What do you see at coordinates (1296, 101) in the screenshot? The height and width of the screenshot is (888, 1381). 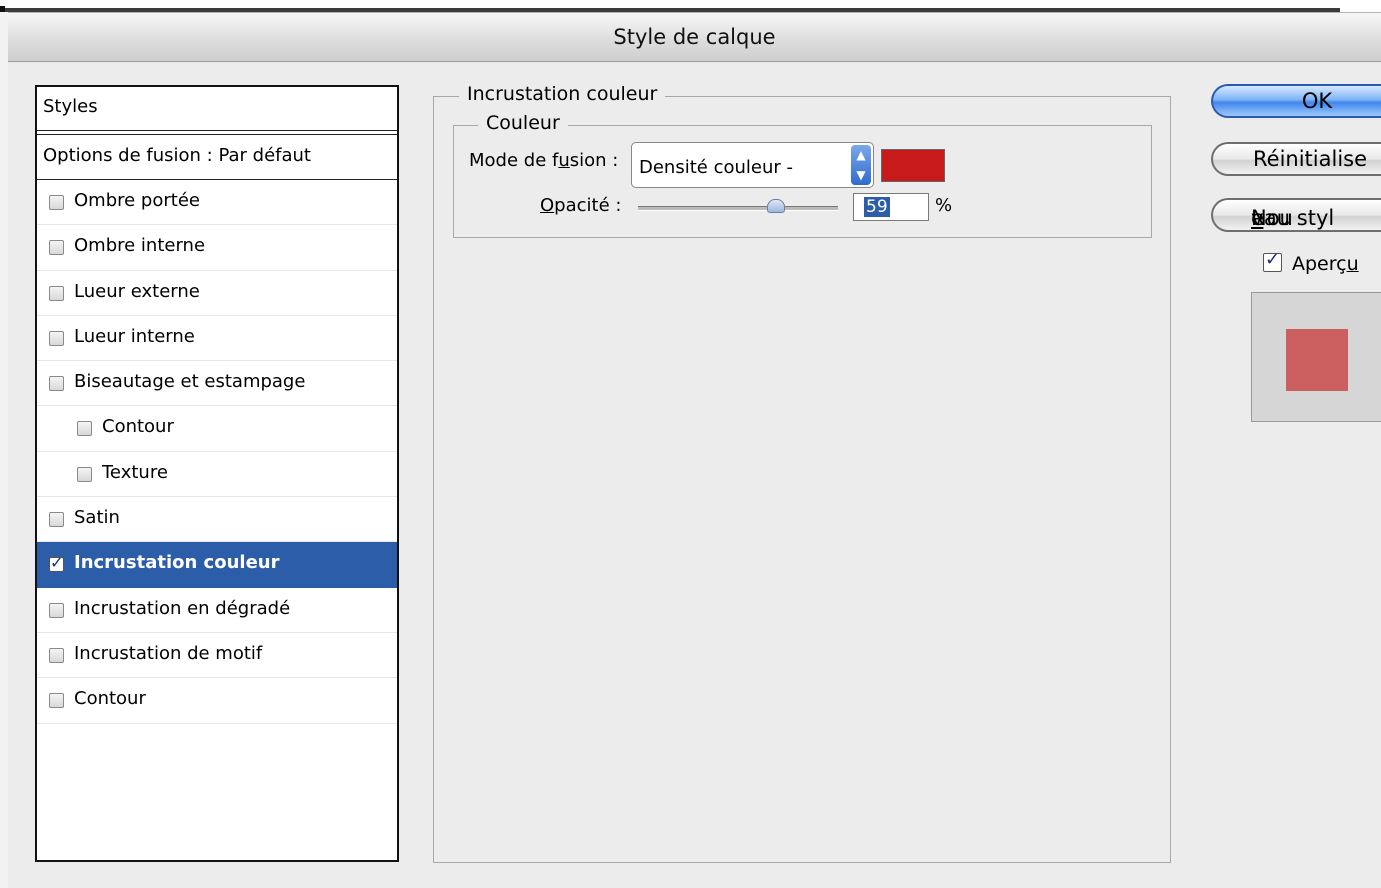 I see `ok-button: OK` at bounding box center [1296, 101].